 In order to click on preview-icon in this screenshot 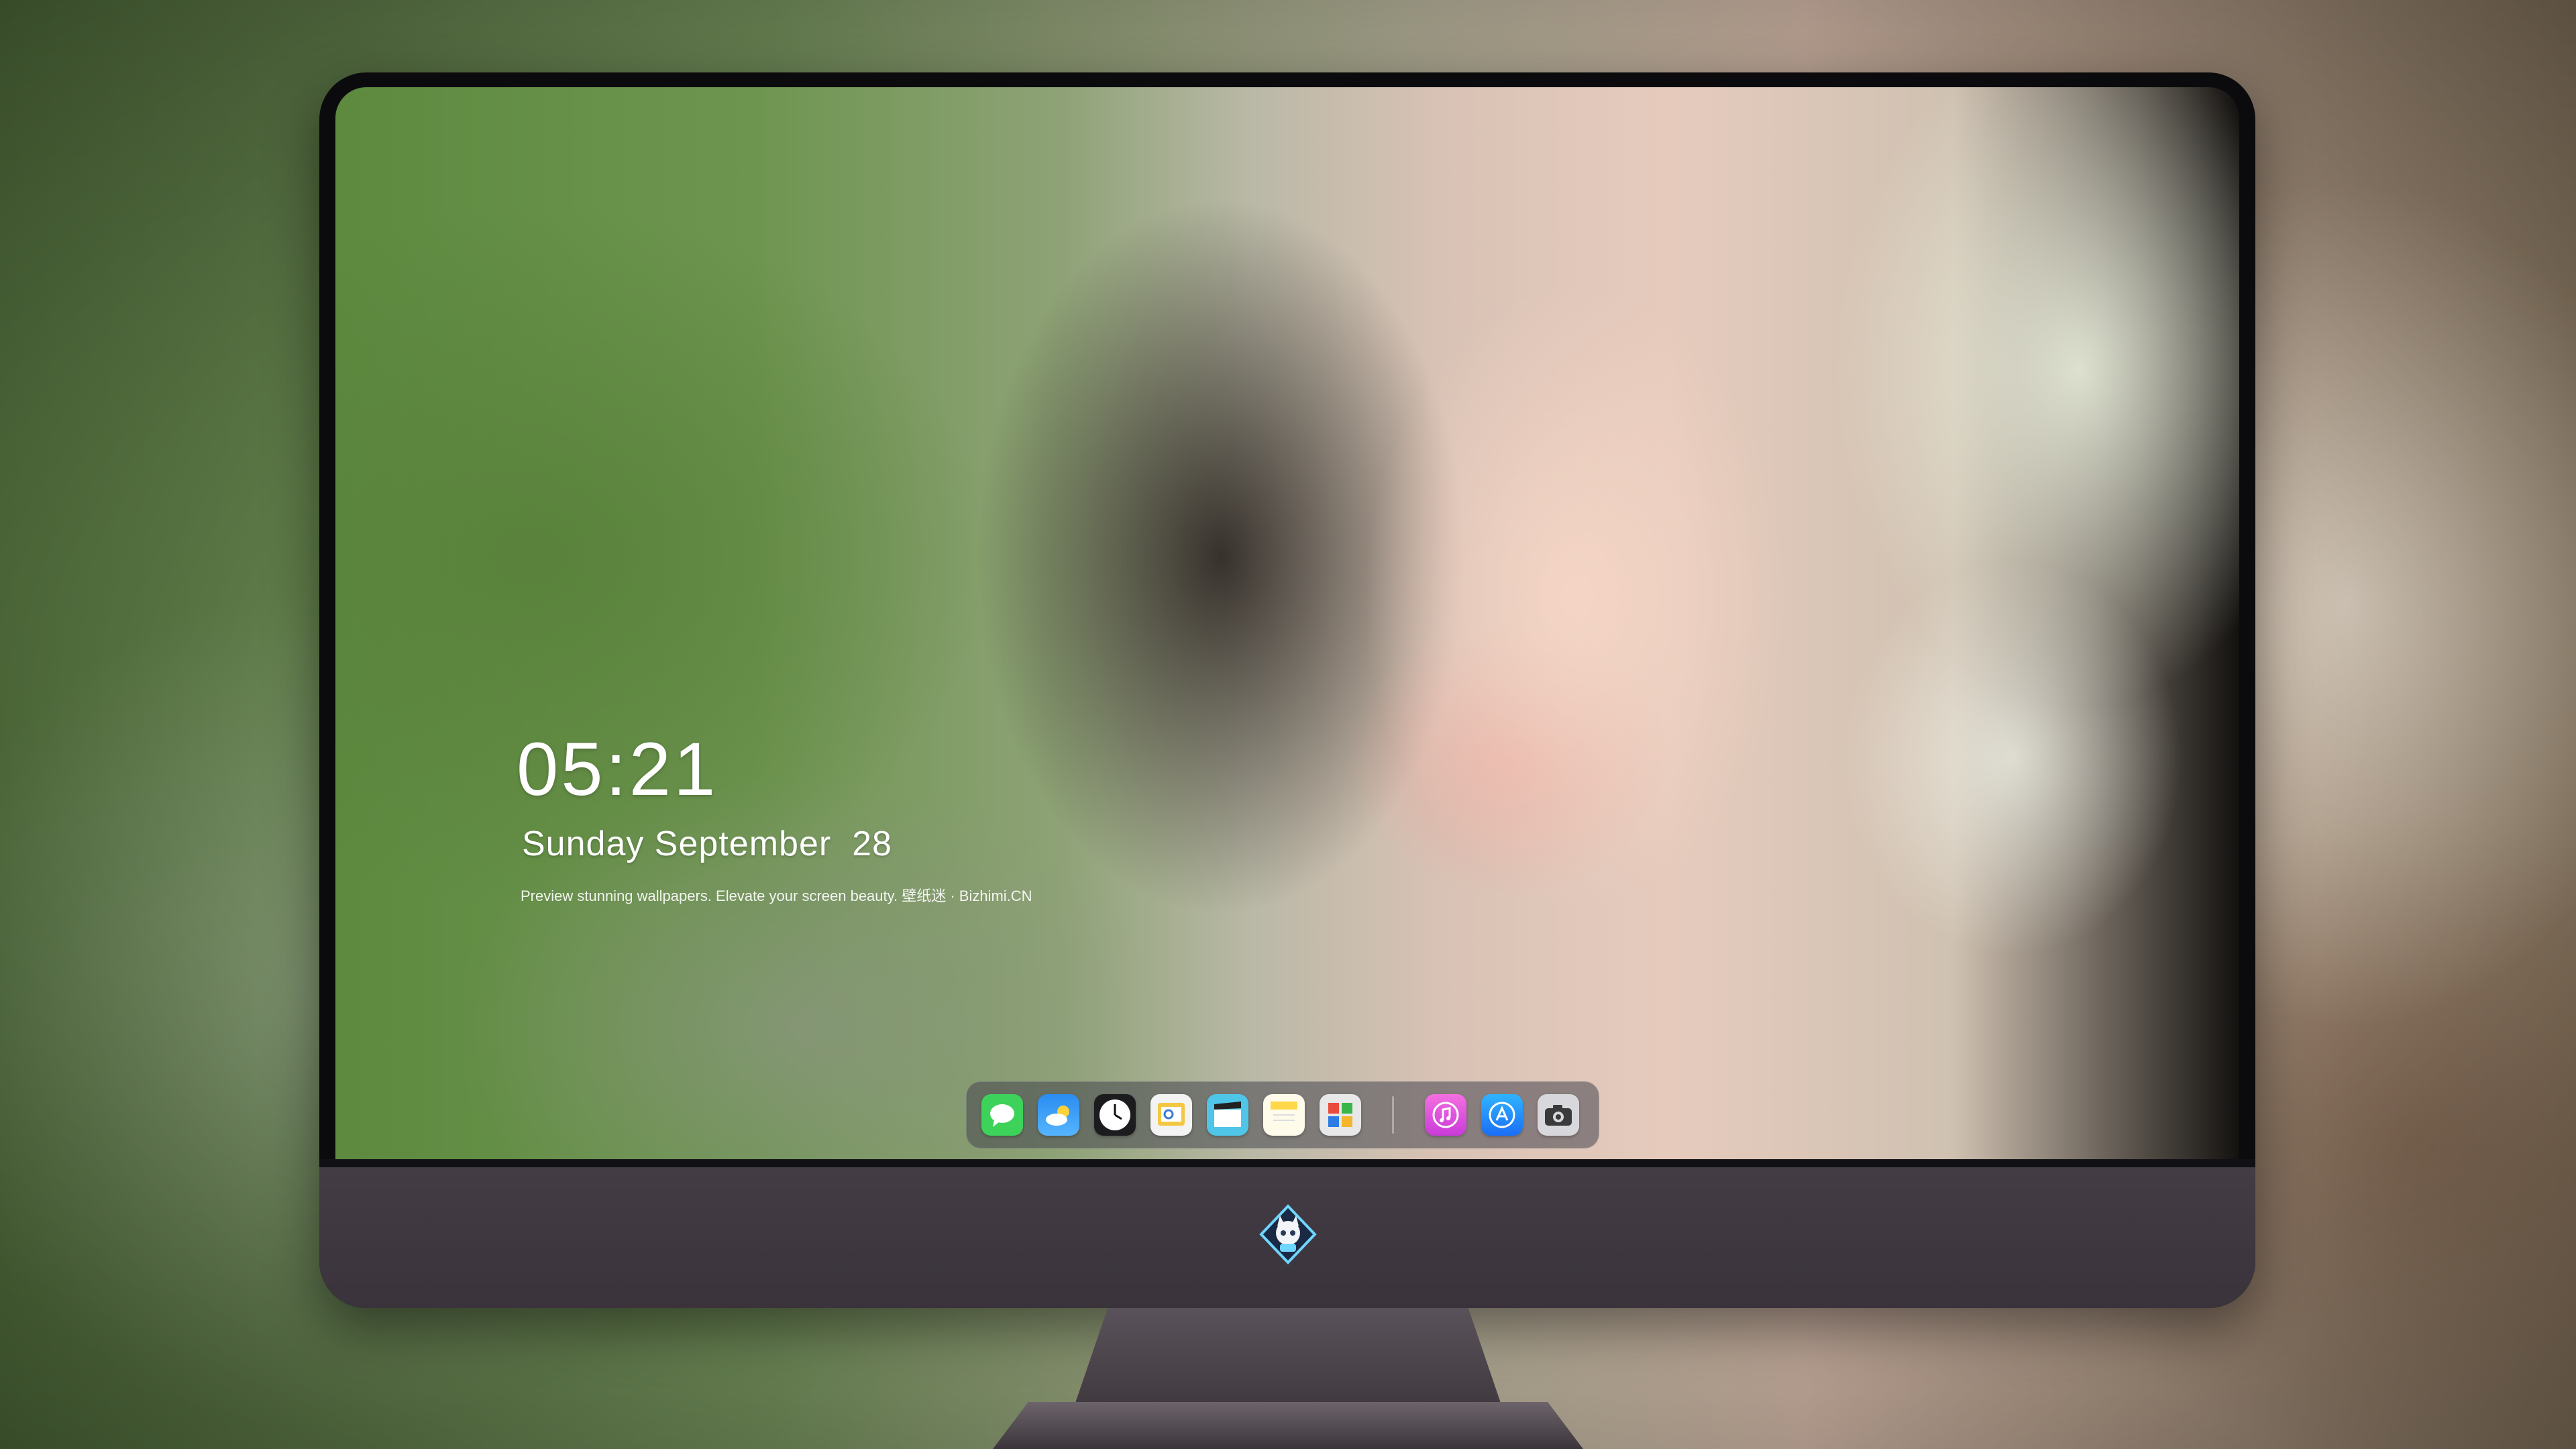, I will do `click(1171, 1115)`.